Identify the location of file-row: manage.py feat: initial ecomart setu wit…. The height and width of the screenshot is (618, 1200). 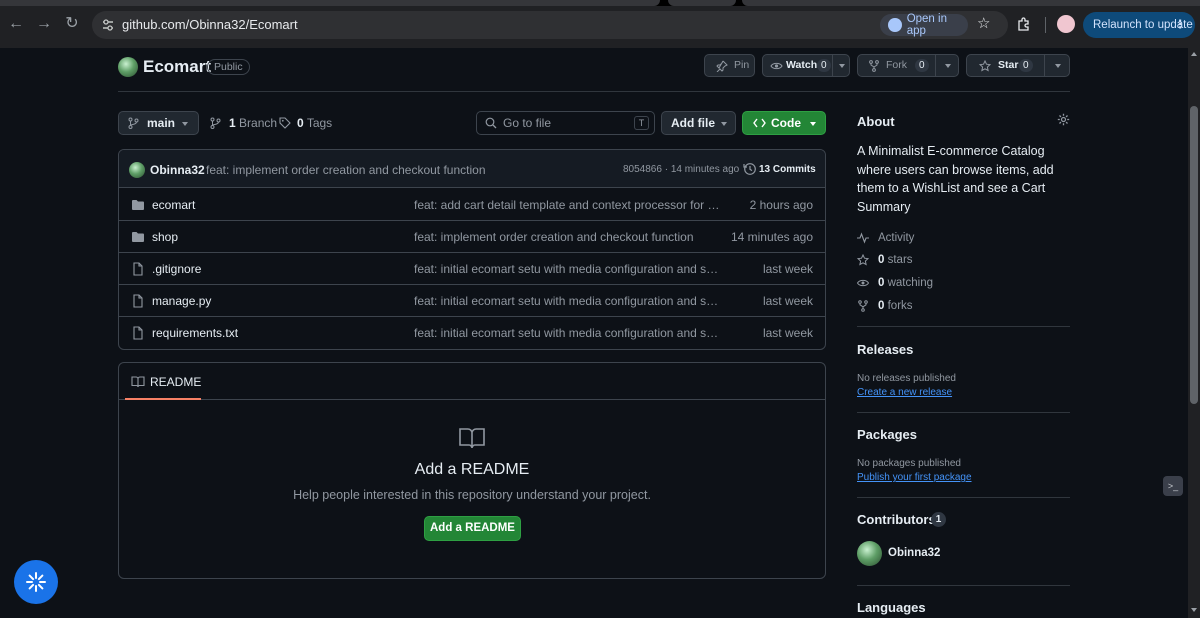
(472, 301).